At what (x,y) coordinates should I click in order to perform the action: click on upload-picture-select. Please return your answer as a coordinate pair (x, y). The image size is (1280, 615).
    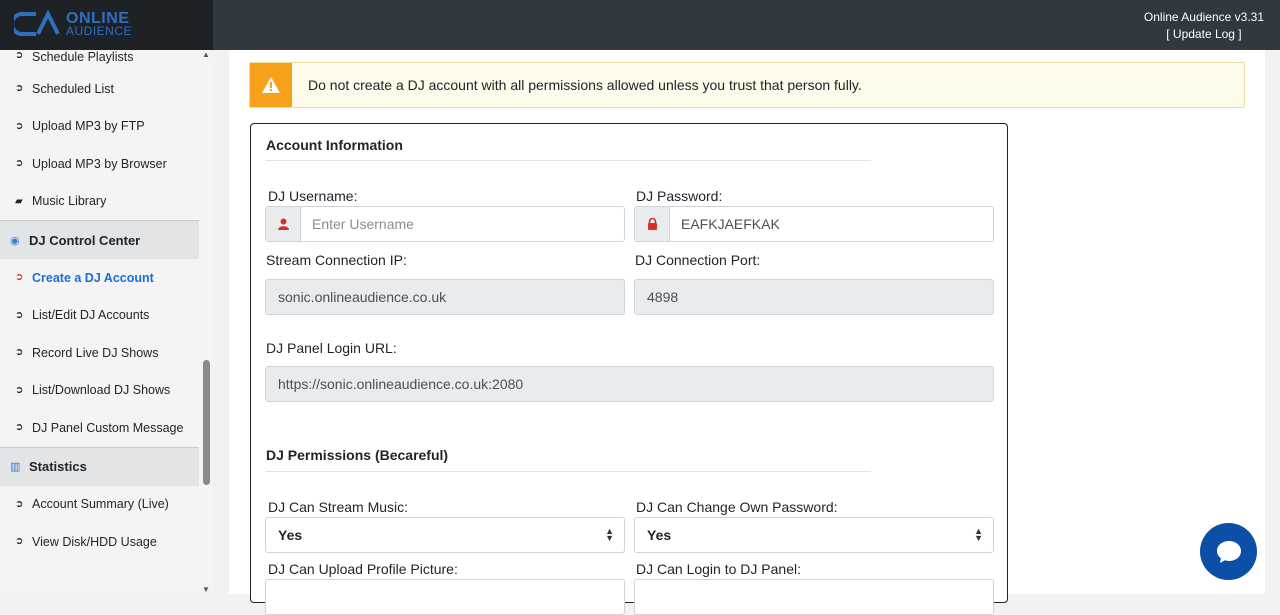
    Looking at the image, I should click on (445, 597).